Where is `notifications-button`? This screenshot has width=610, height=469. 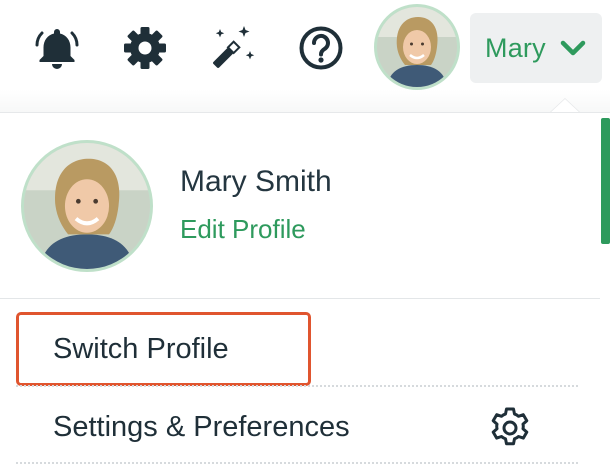
notifications-button is located at coordinates (57, 48).